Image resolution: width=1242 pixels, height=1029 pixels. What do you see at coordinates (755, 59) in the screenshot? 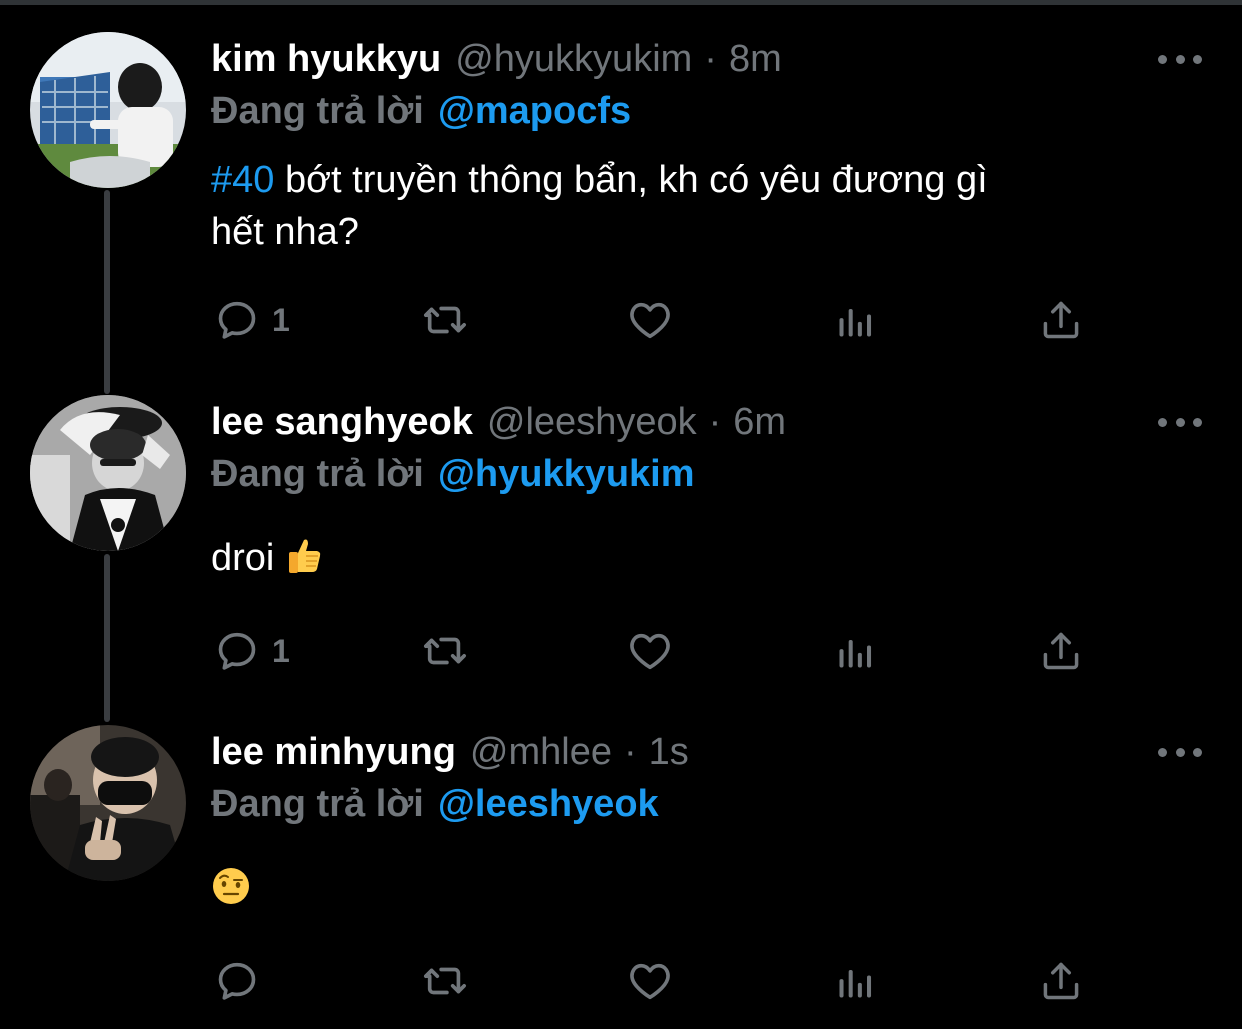
I see `timestamp: 8m` at bounding box center [755, 59].